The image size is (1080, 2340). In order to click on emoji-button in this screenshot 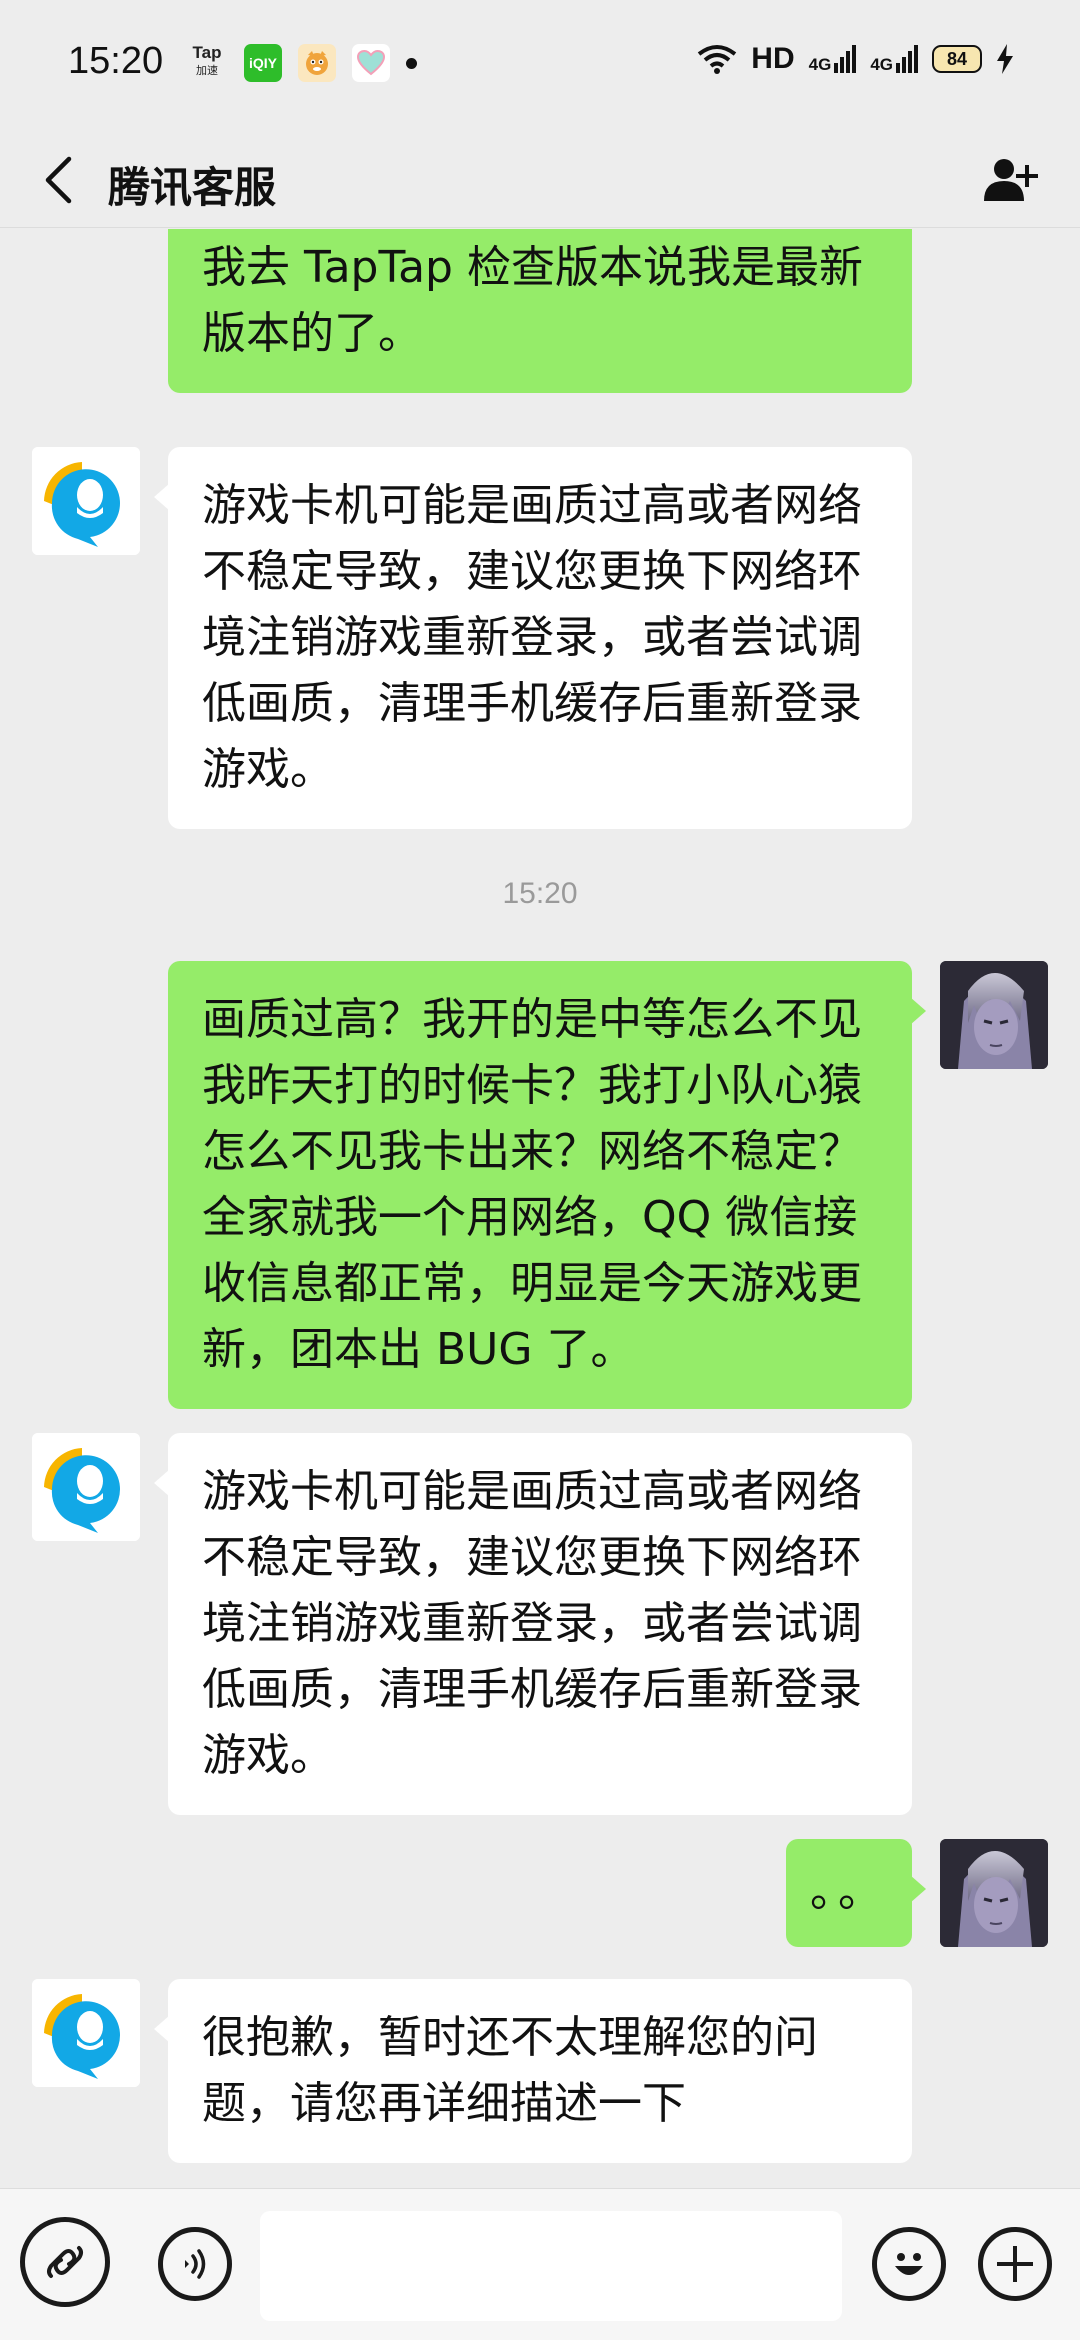, I will do `click(909, 2264)`.